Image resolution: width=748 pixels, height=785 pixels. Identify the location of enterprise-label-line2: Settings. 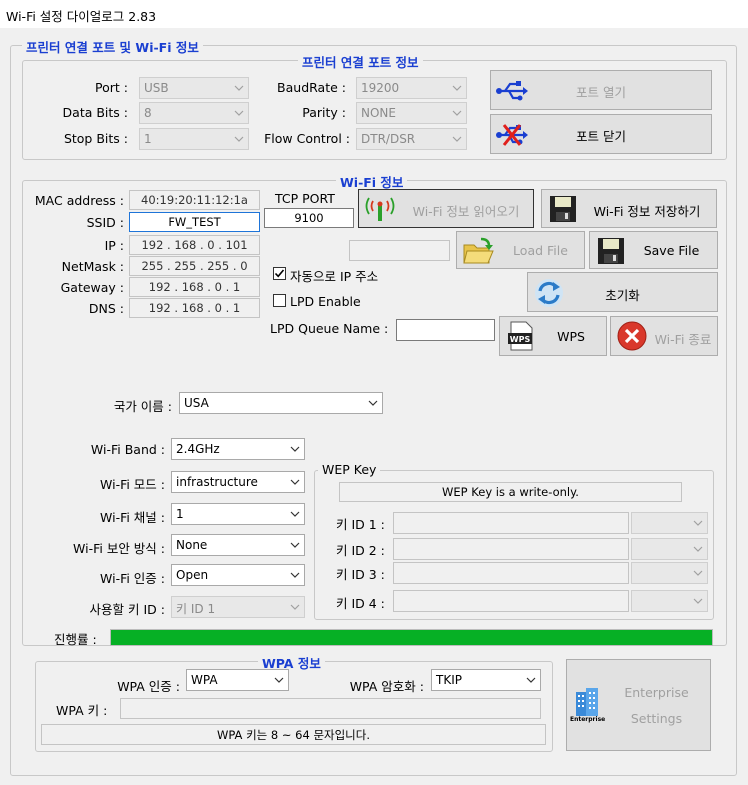
(656, 718).